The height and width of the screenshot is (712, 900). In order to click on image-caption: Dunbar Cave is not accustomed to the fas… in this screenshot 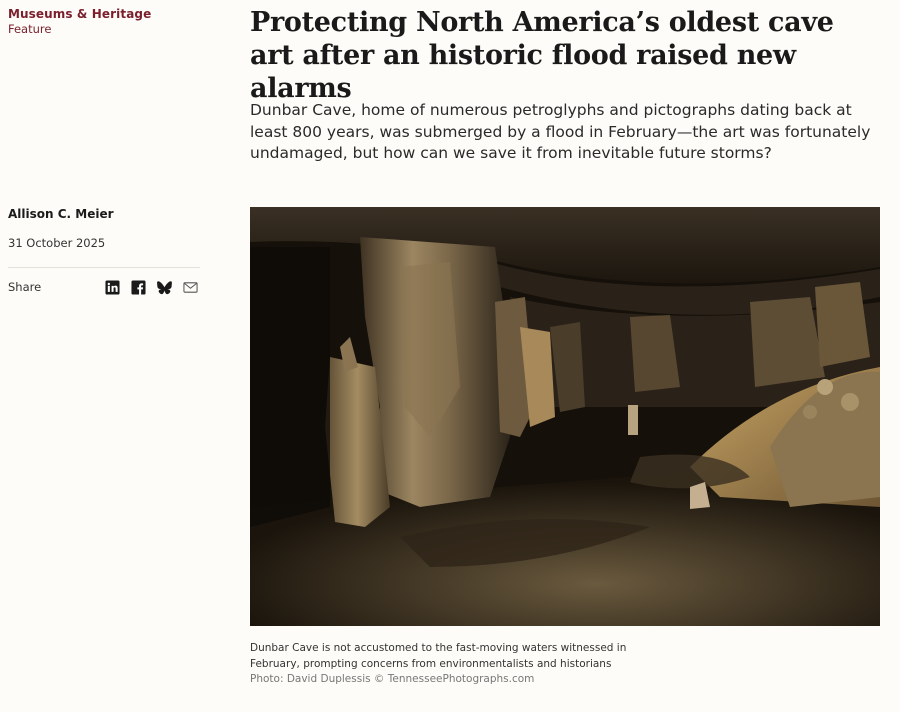, I will do `click(438, 656)`.